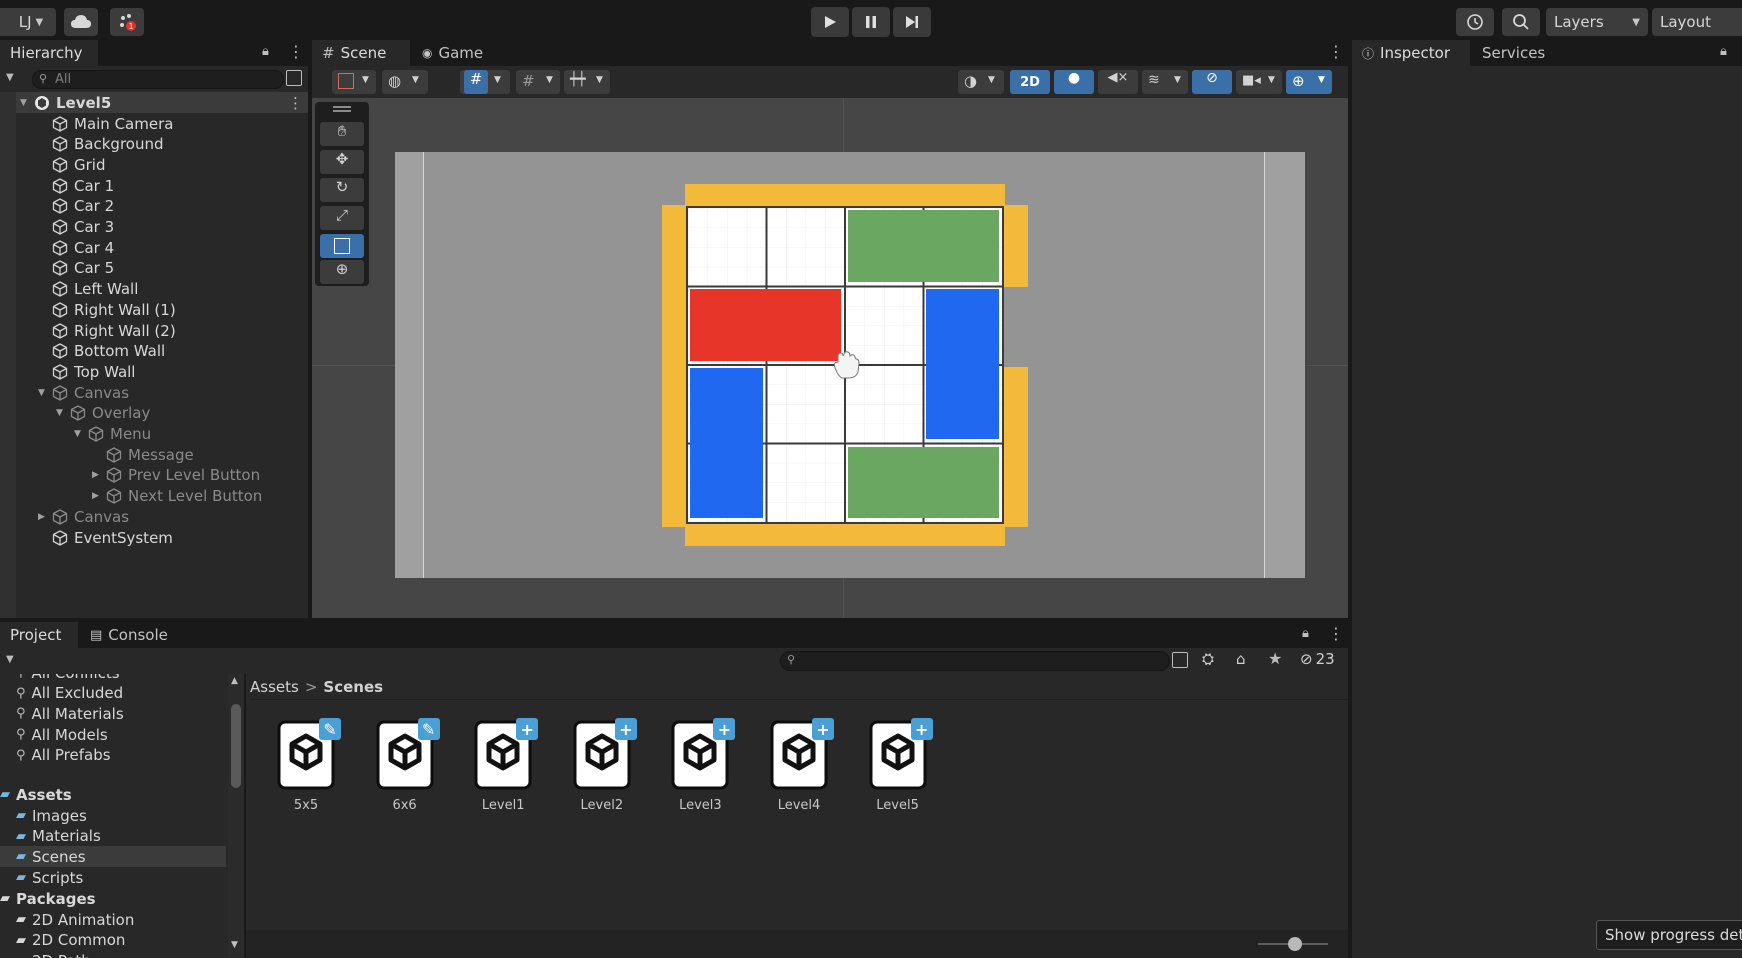  Describe the element at coordinates (154, 371) in the screenshot. I see `hierarchy-item: Top Wall` at that location.